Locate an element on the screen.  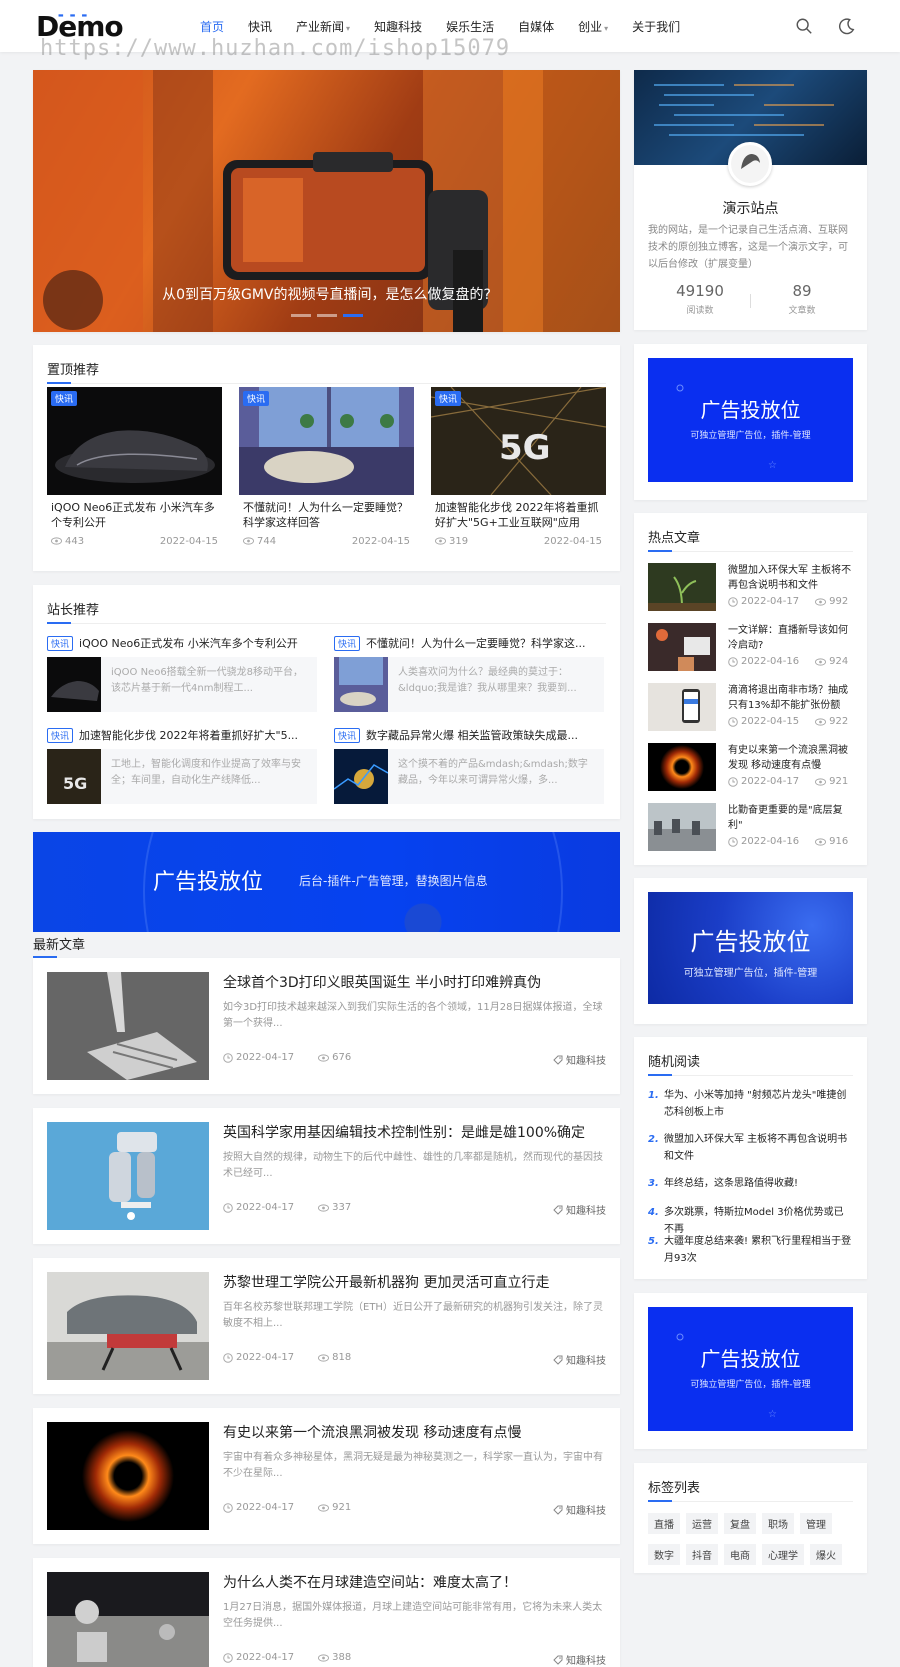
random-article-item: 2. 微盟加入环保大军 主板将不再包含说明书和文件 is located at coordinates (750, 1148).